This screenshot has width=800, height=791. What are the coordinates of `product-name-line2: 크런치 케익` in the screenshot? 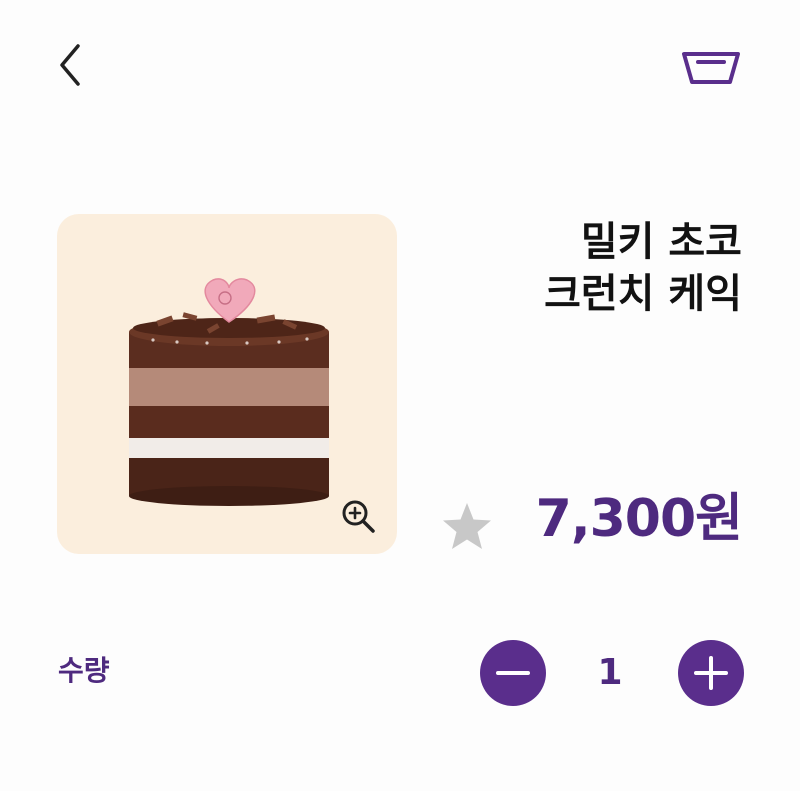 It's located at (643, 294).